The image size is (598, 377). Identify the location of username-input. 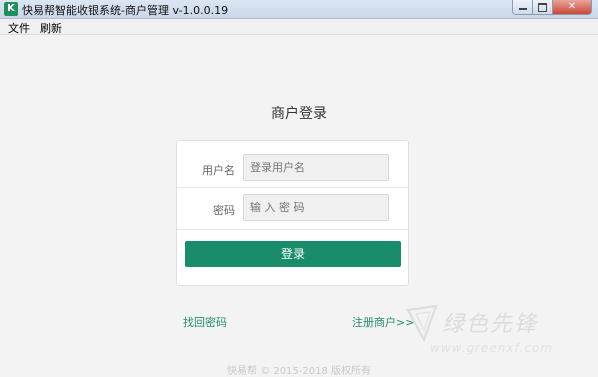
(316, 167).